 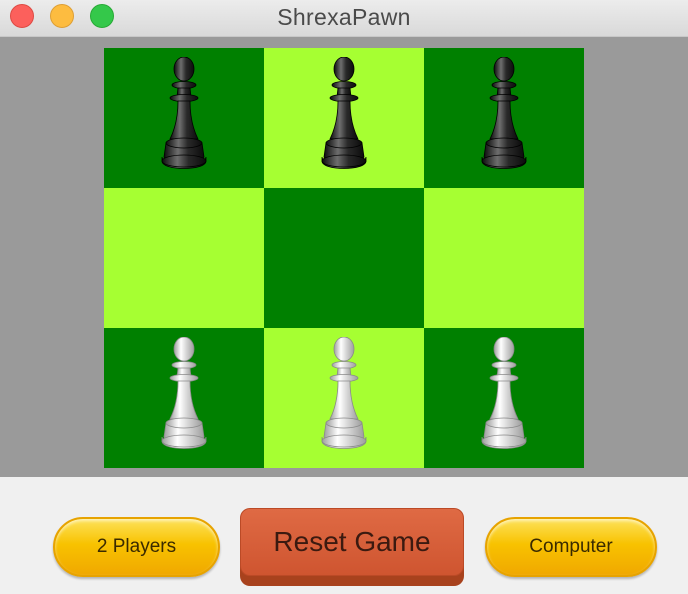 I want to click on reset-game-button: Reset Game, so click(x=352, y=547).